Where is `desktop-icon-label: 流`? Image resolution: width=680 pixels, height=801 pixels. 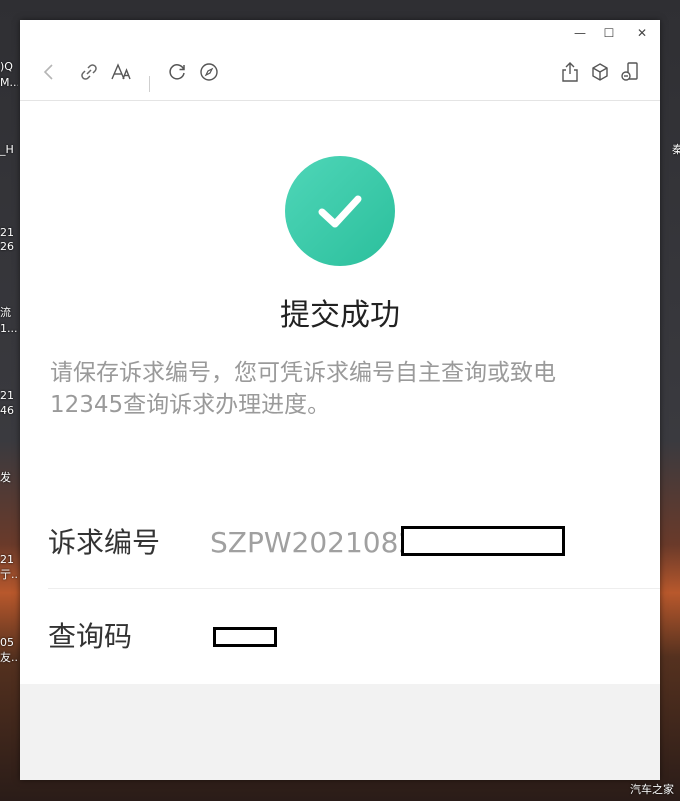
desktop-icon-label: 流 is located at coordinates (9, 313).